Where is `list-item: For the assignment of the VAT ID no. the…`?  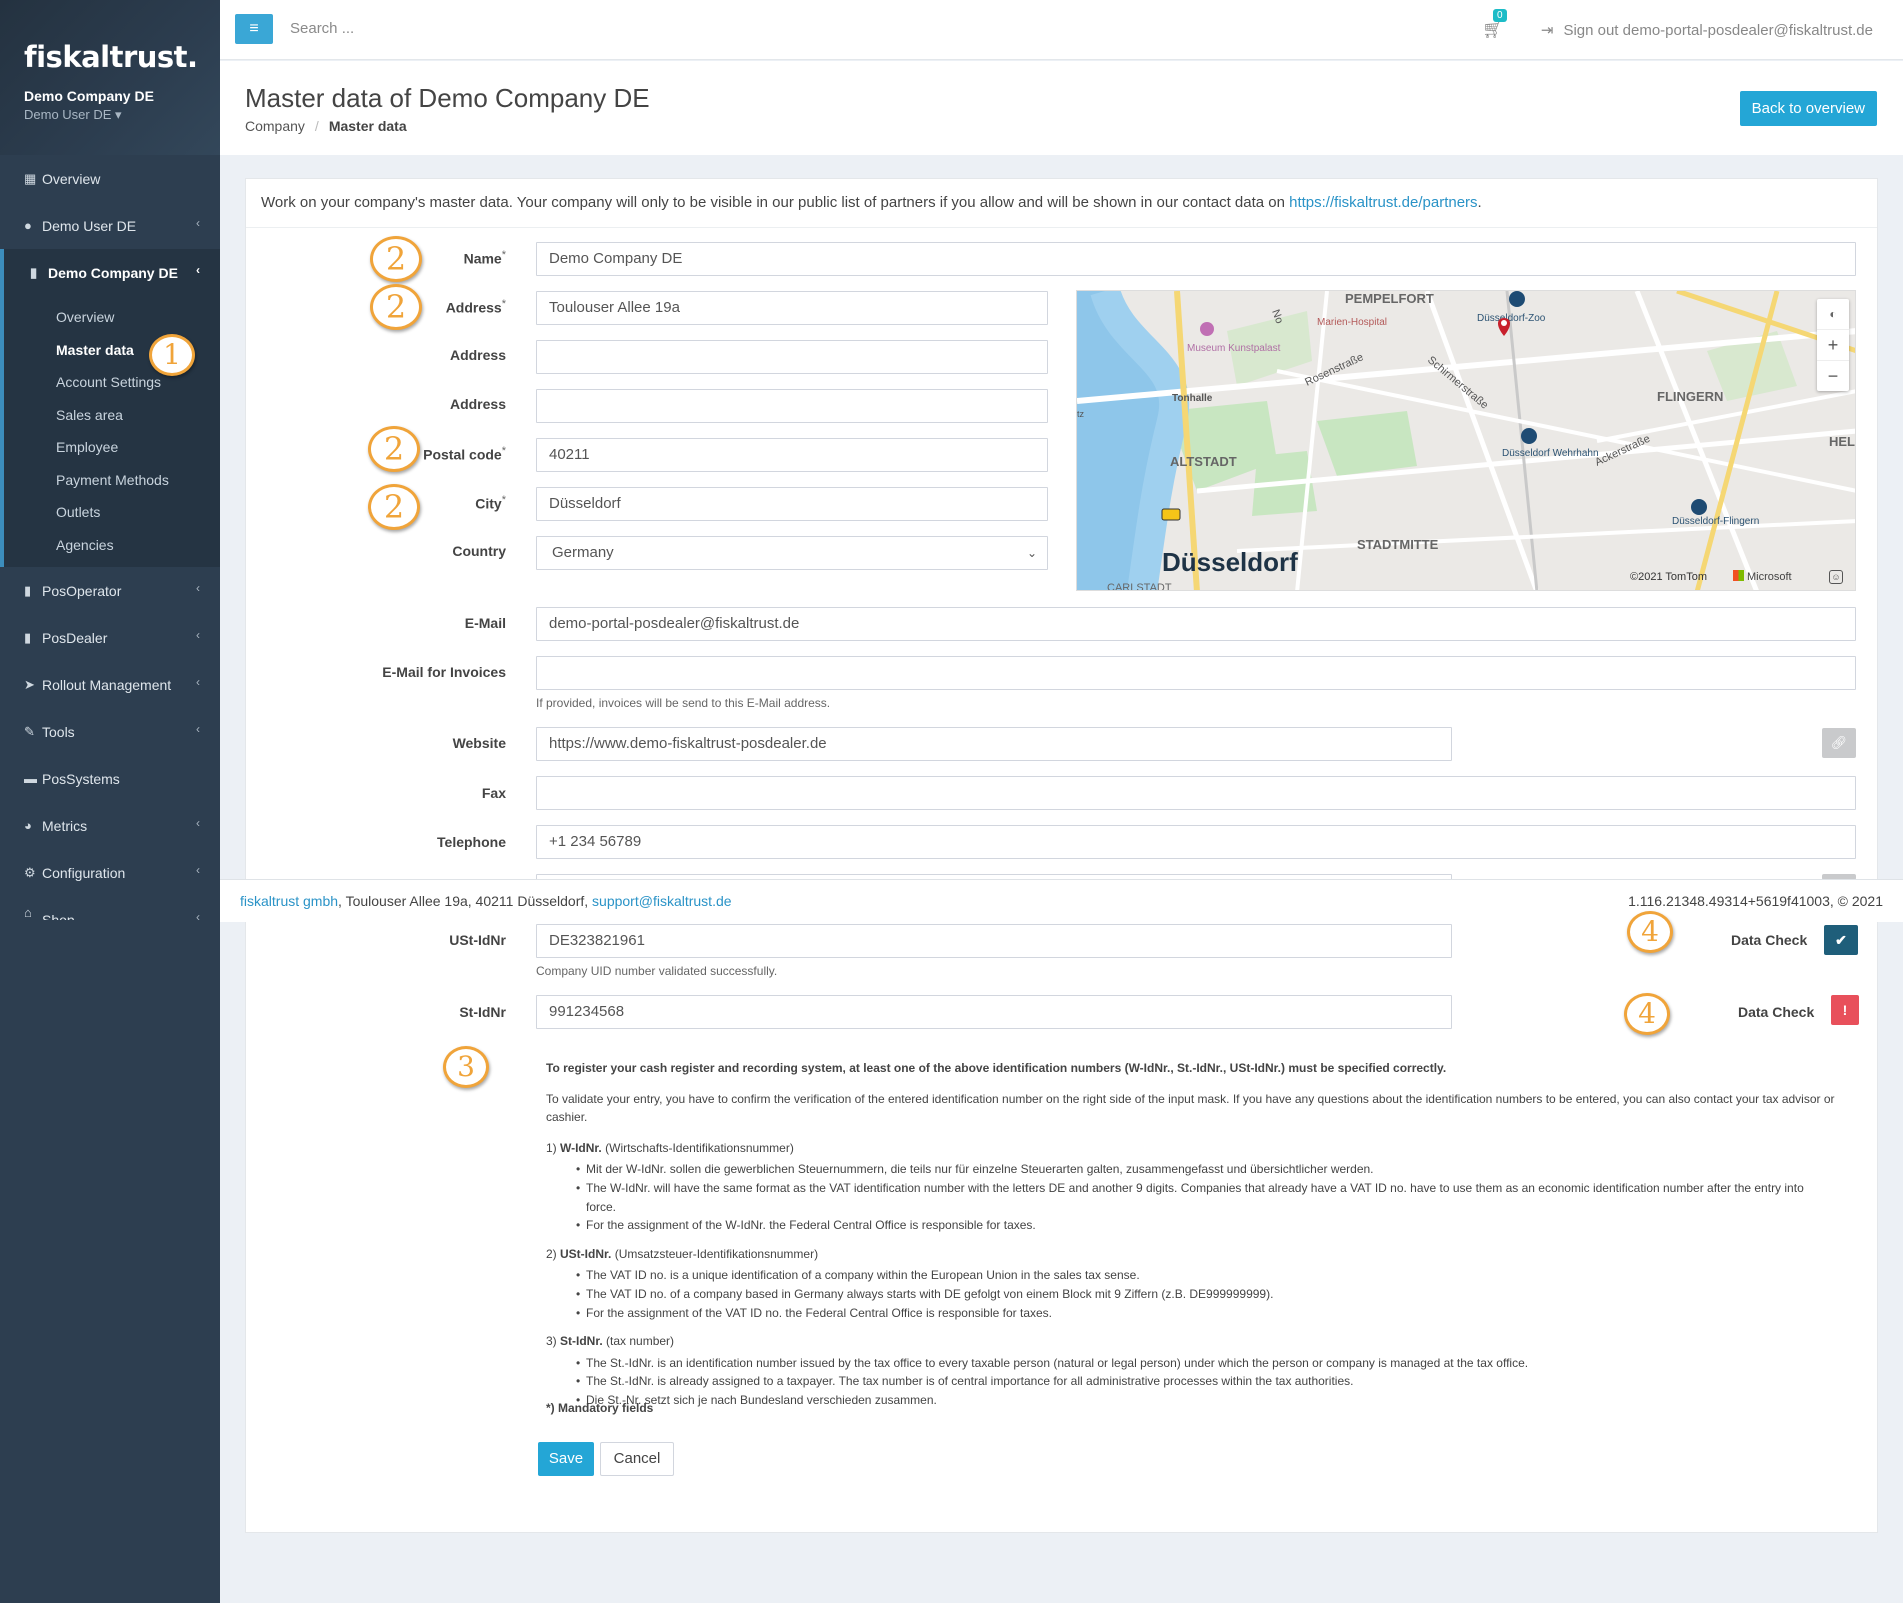 list-item: For the assignment of the VAT ID no. the… is located at coordinates (1191, 1313).